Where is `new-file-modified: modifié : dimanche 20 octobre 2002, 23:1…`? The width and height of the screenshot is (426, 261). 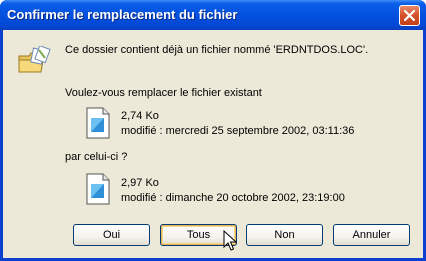 new-file-modified: modifié : dimanche 20 octobre 2002, 23:1… is located at coordinates (233, 198).